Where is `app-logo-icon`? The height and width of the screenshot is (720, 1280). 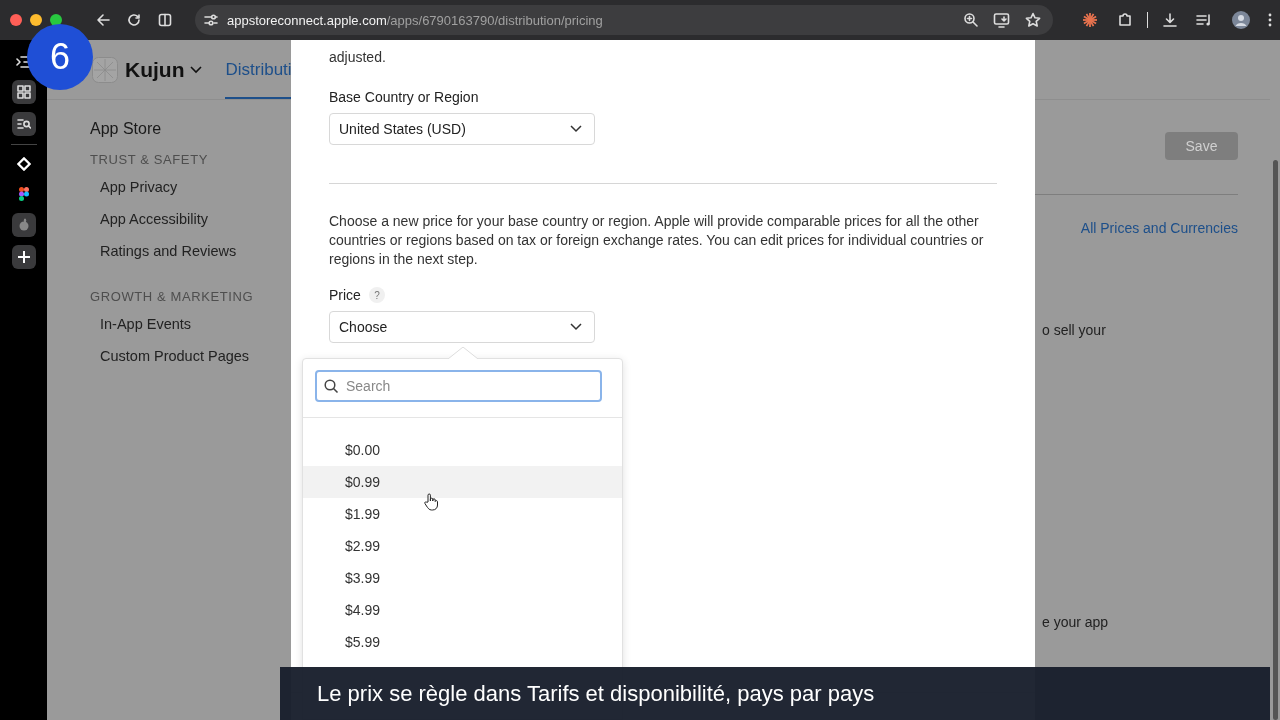
app-logo-icon is located at coordinates (105, 69).